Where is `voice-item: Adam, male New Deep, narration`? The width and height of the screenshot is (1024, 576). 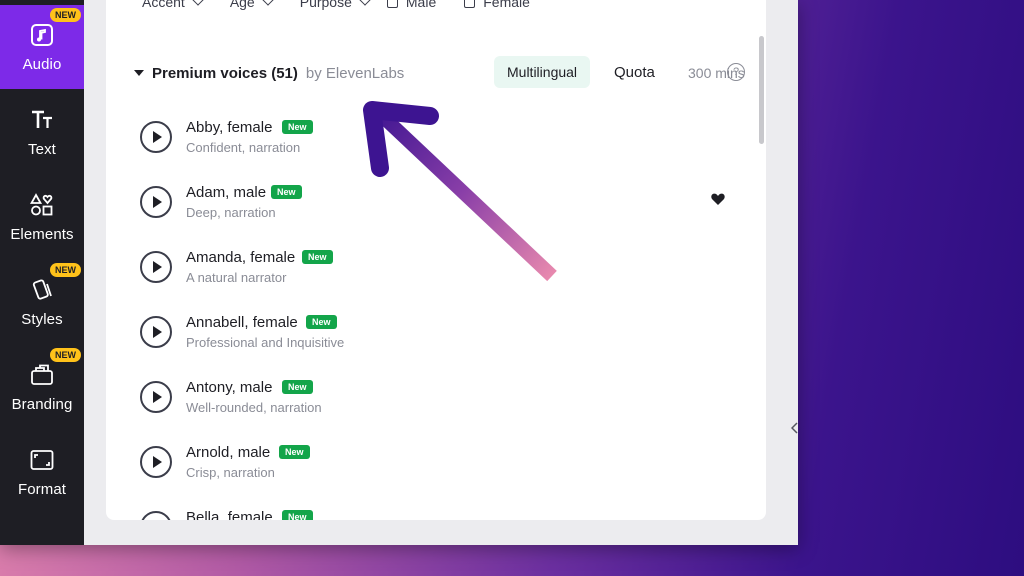
voice-item: Adam, male New Deep, narration is located at coordinates (440, 208).